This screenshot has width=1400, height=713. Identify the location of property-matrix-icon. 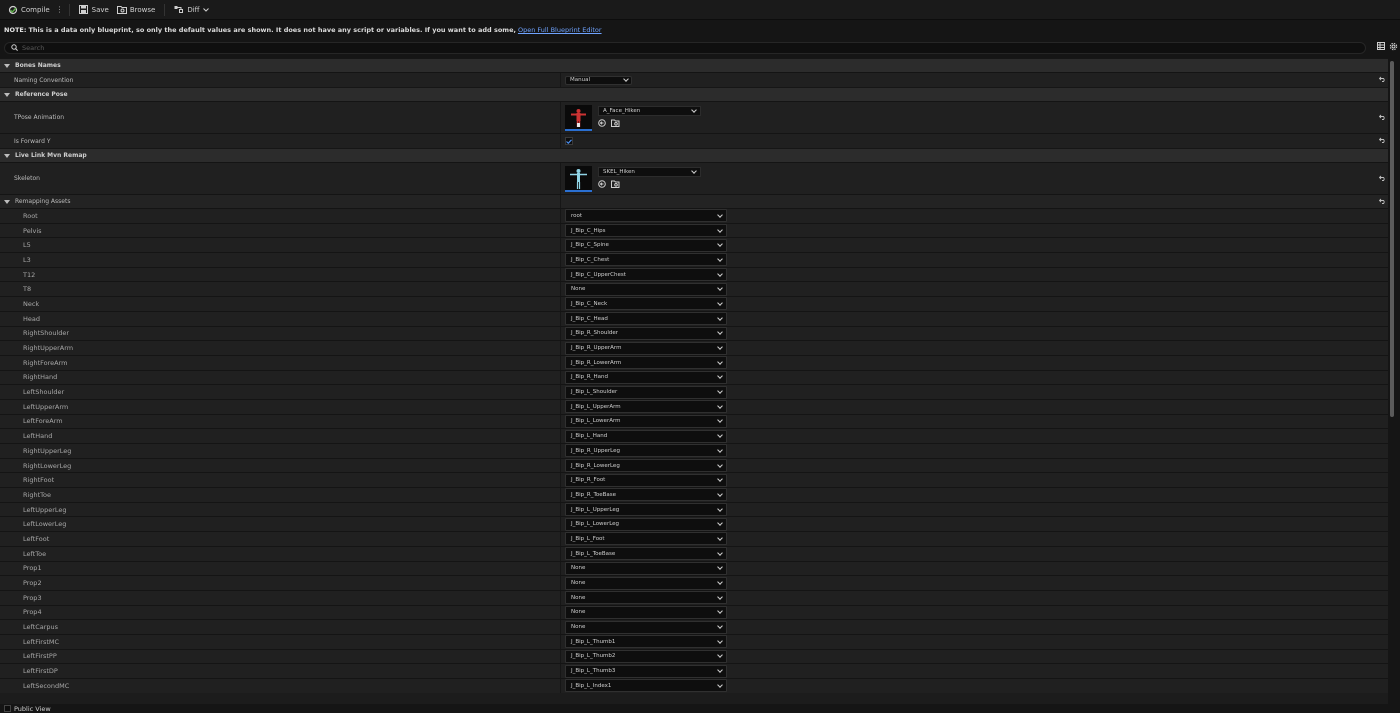
(1381, 47).